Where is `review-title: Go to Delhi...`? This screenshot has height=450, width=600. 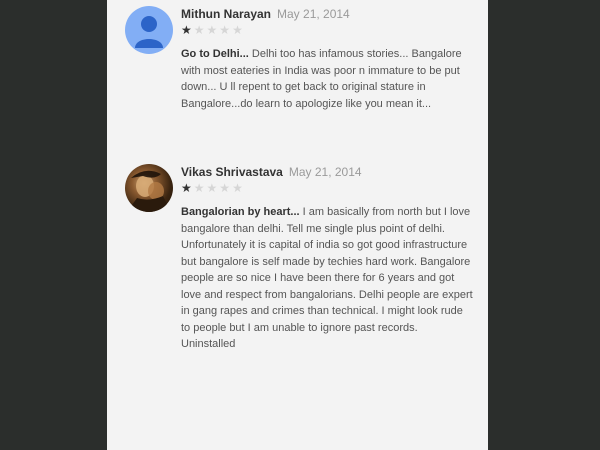 review-title: Go to Delhi... is located at coordinates (215, 54).